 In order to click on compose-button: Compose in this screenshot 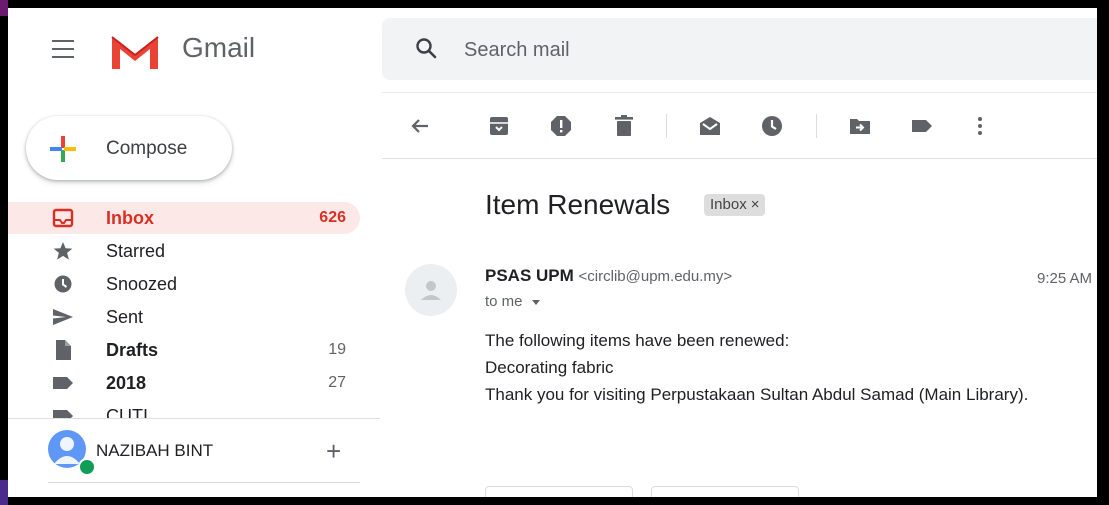, I will do `click(129, 148)`.